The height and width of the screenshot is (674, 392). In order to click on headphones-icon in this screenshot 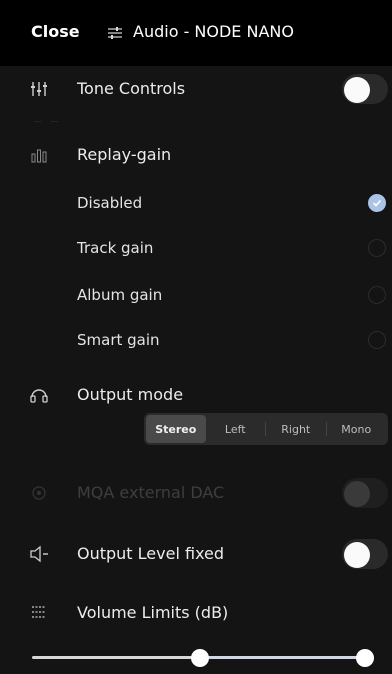, I will do `click(39, 395)`.